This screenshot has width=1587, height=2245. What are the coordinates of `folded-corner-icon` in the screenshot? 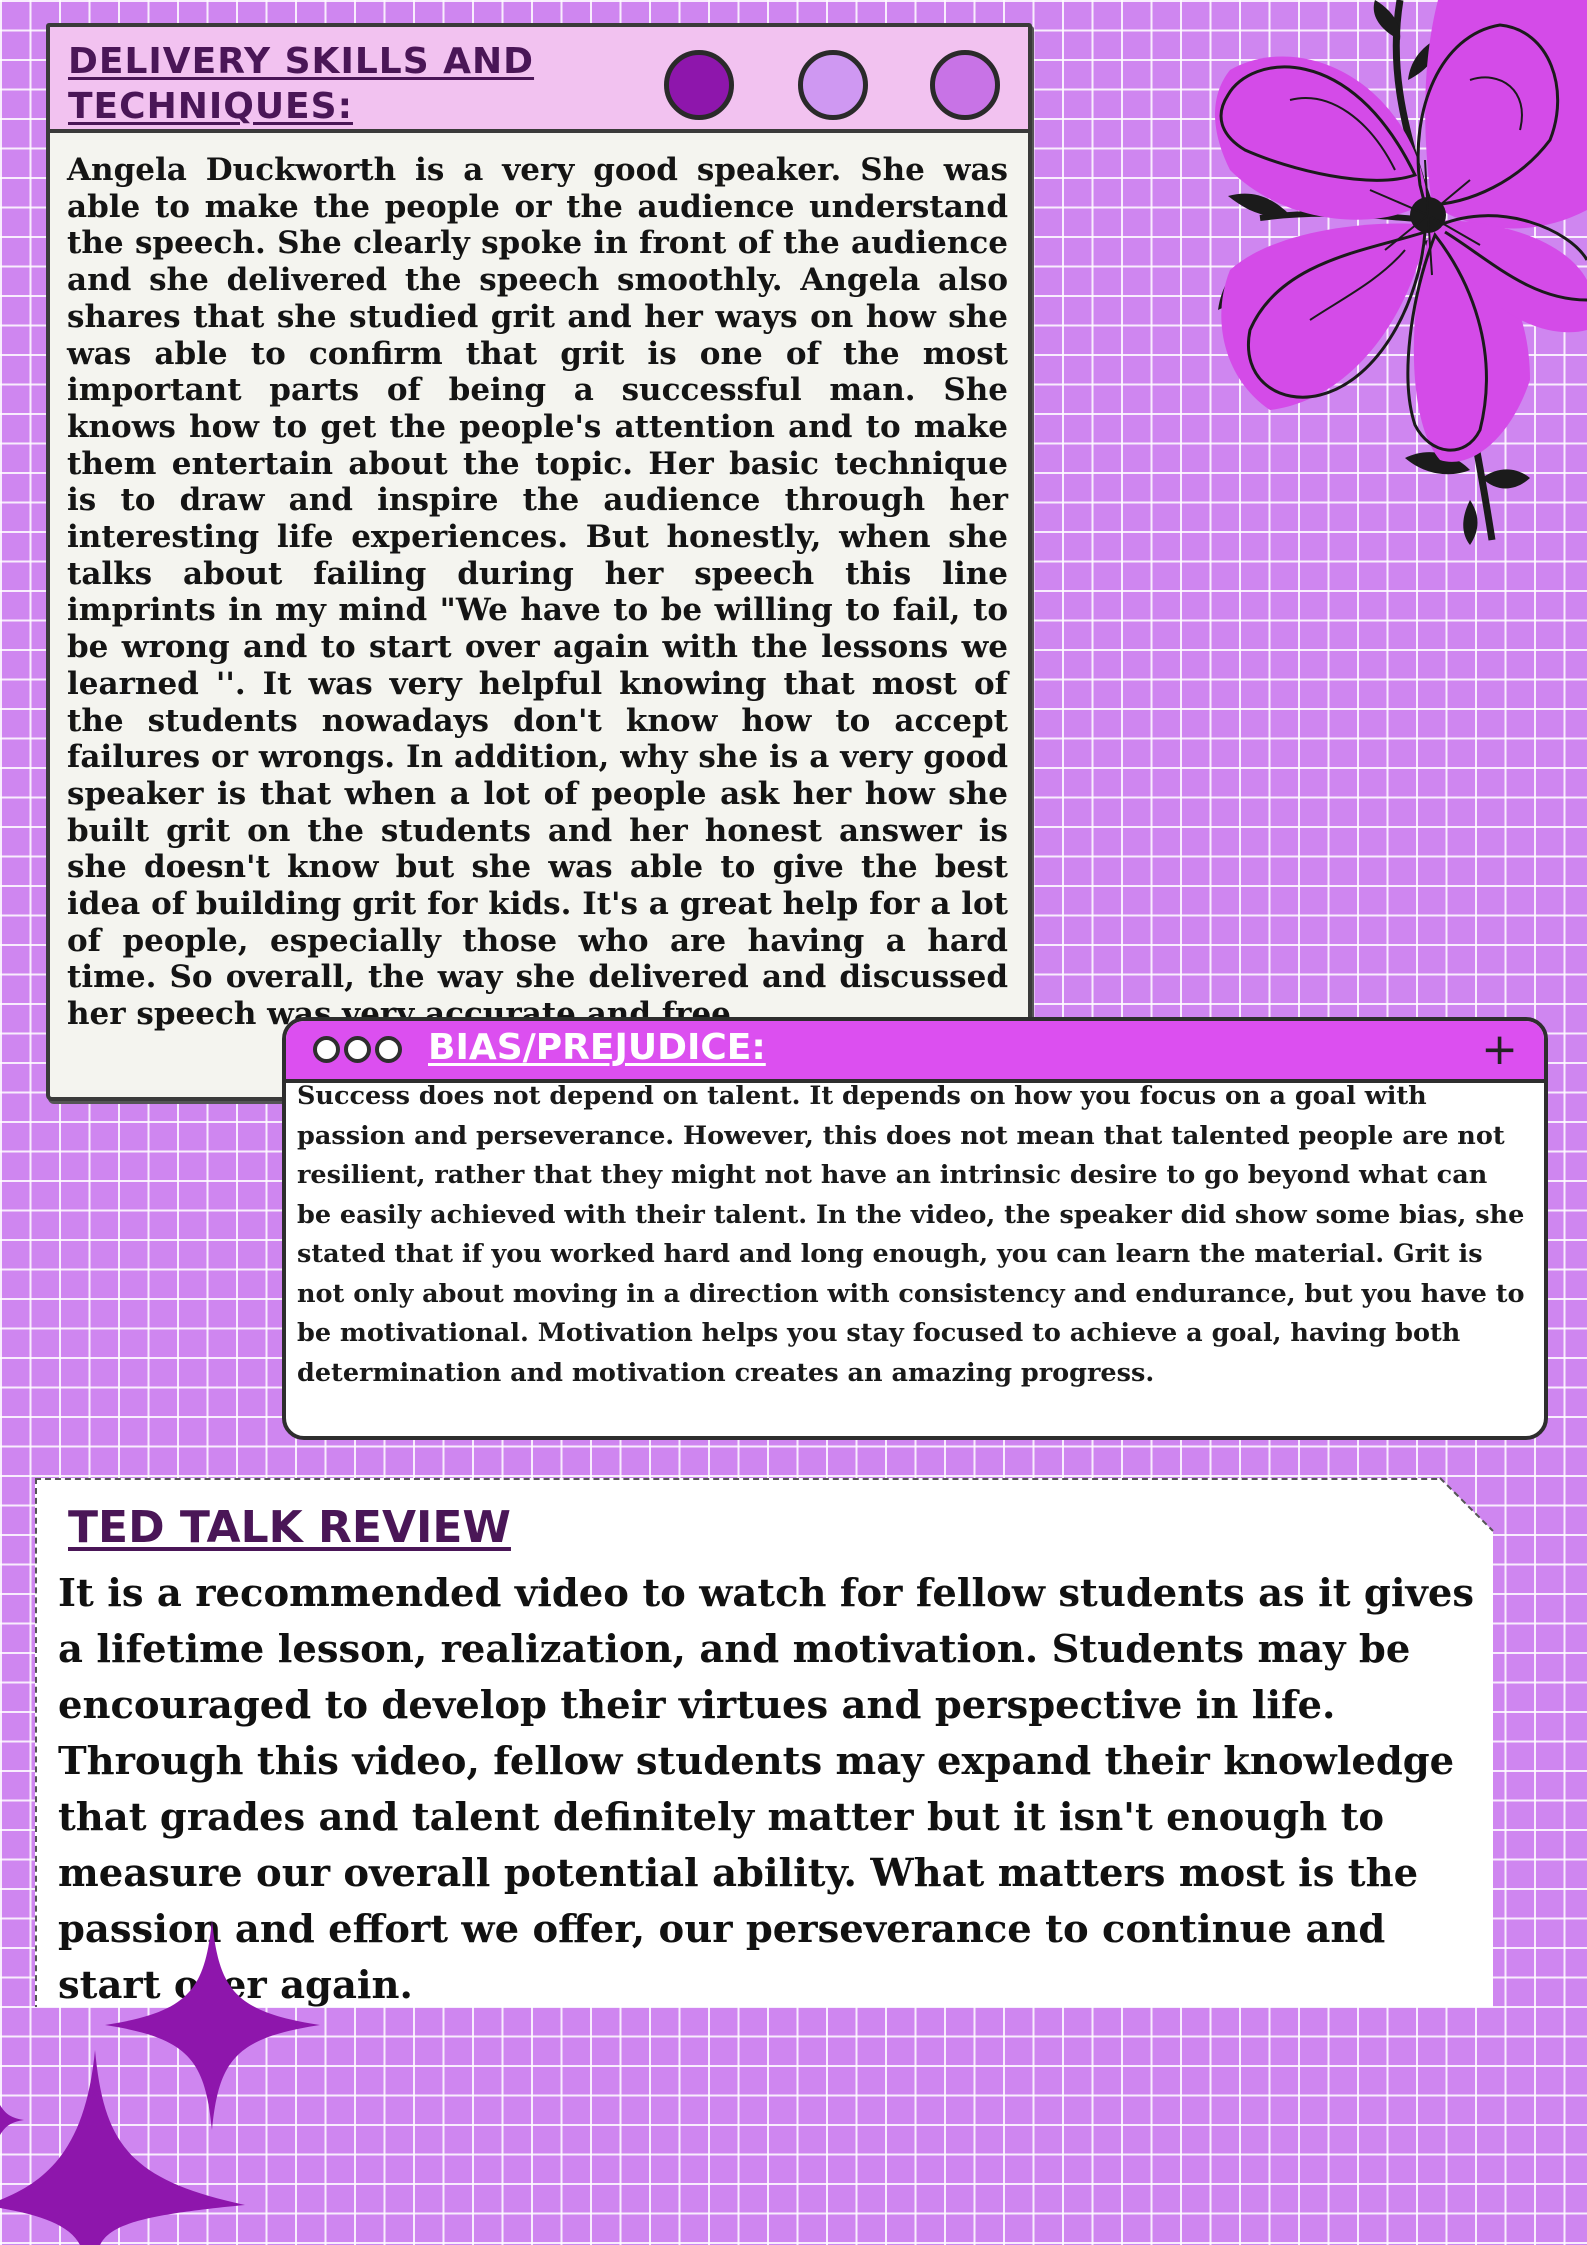 It's located at (1466, 1504).